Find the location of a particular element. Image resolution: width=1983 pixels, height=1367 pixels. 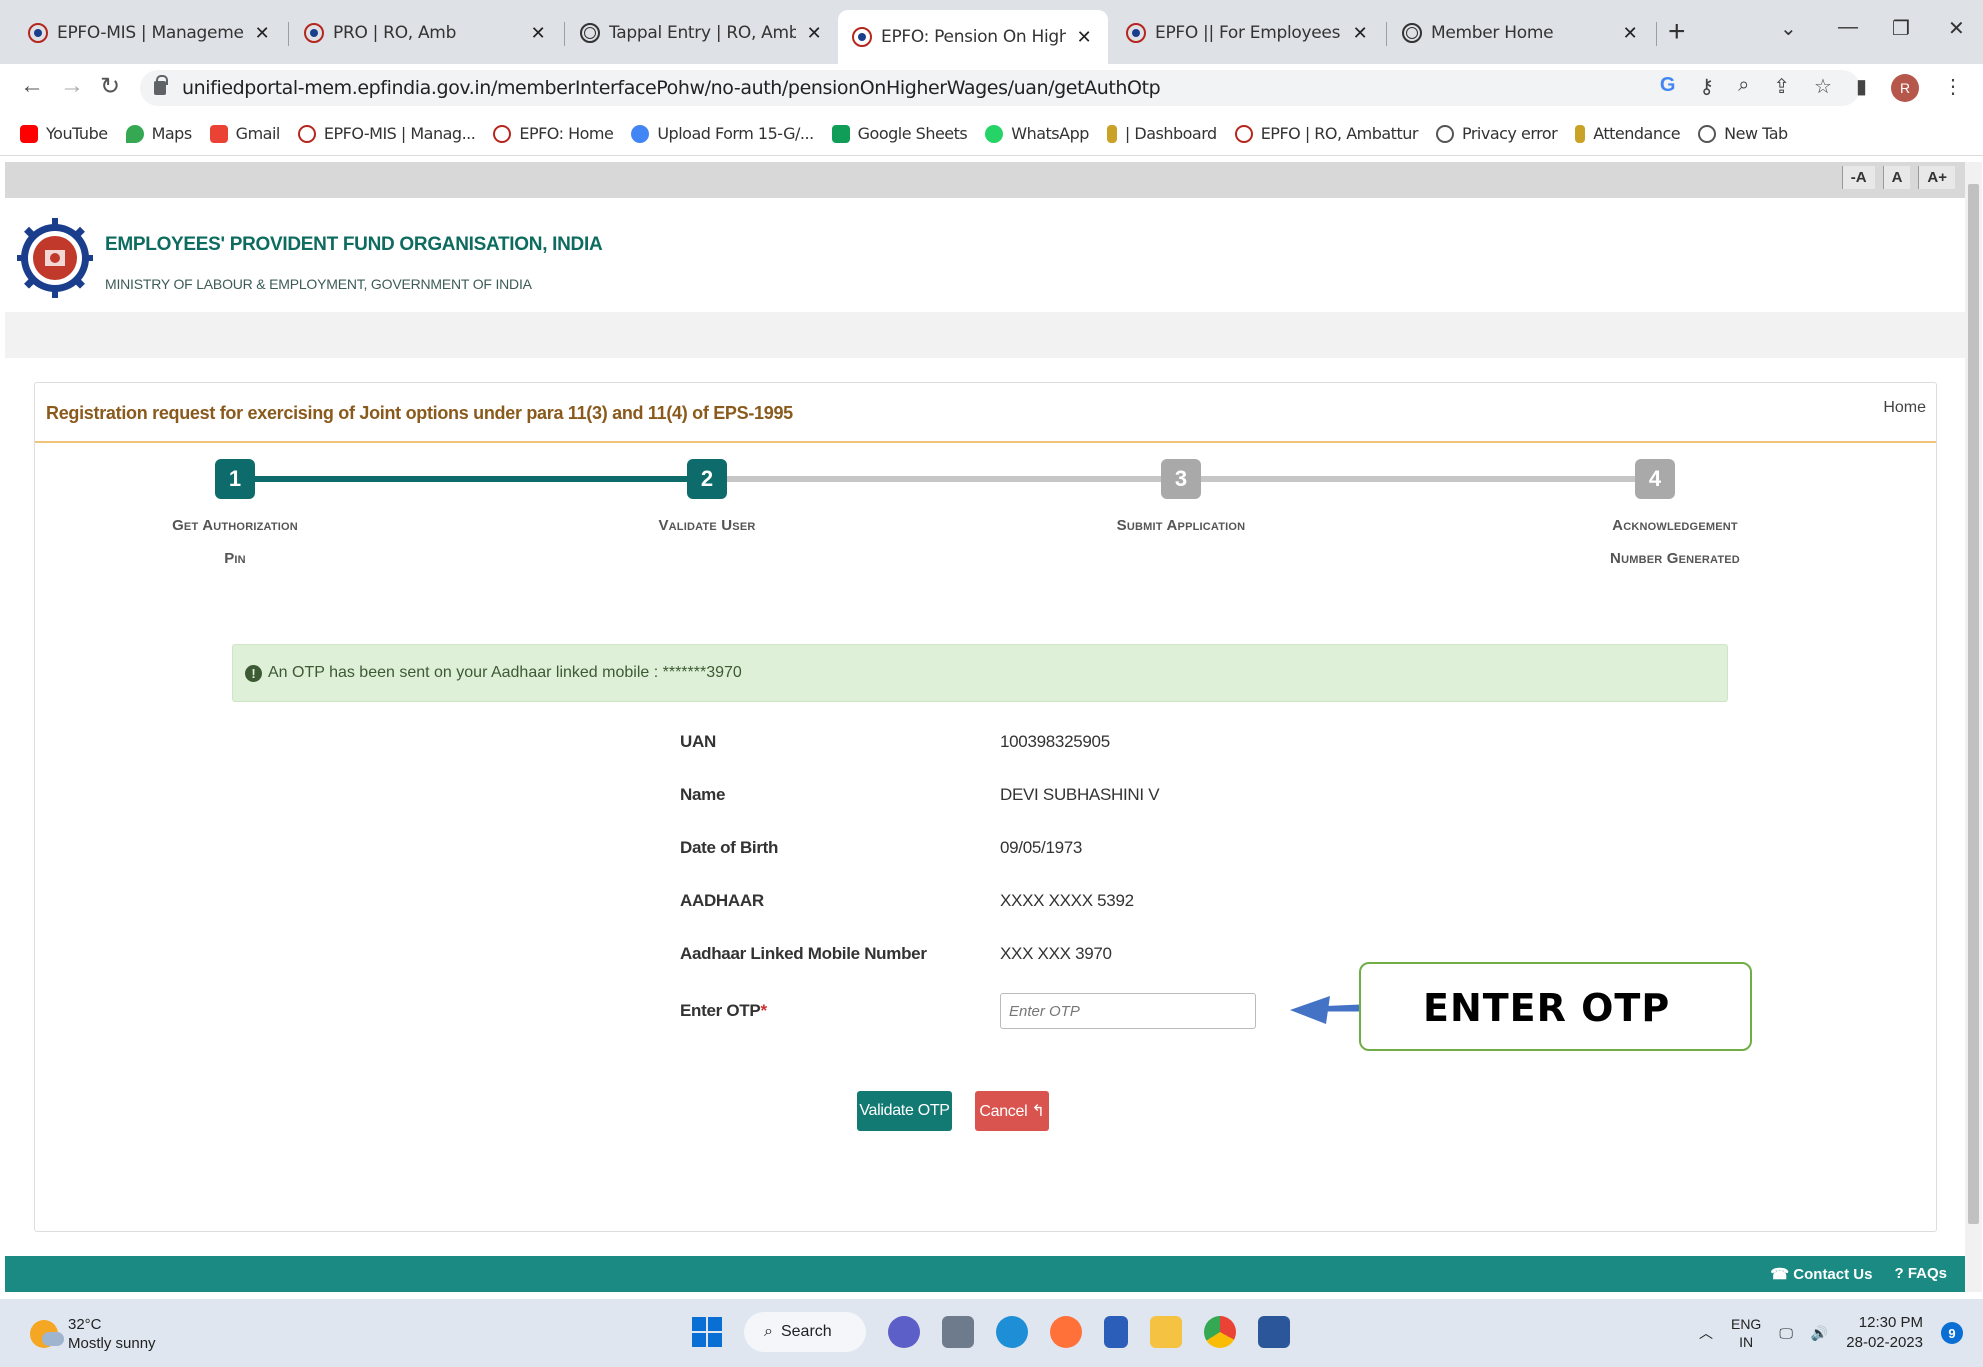

bookmark-star-icon: ☆ is located at coordinates (1823, 88).